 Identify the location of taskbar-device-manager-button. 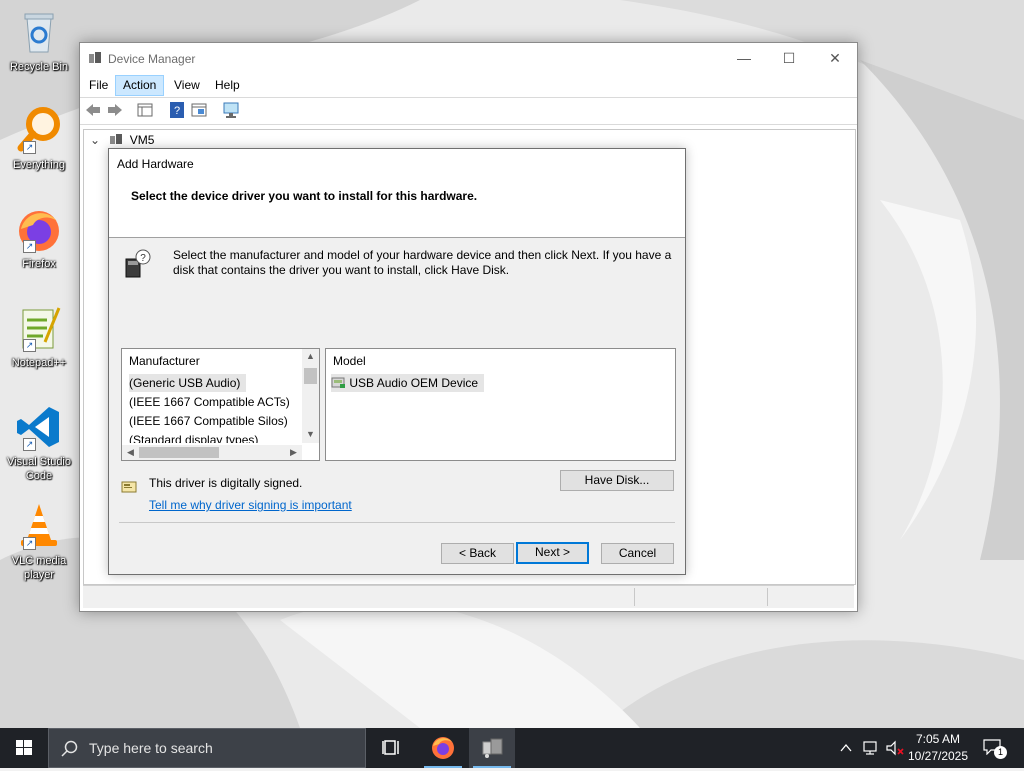
(492, 748).